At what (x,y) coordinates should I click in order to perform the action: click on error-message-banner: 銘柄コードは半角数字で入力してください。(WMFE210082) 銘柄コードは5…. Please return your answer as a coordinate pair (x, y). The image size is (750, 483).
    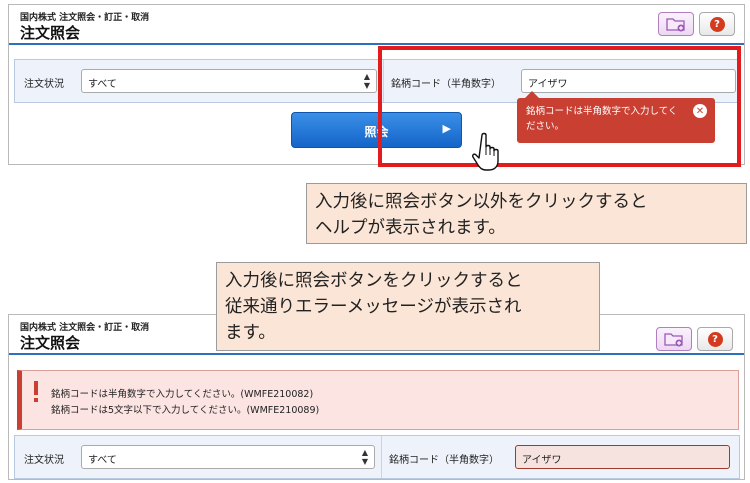
    Looking at the image, I should click on (378, 400).